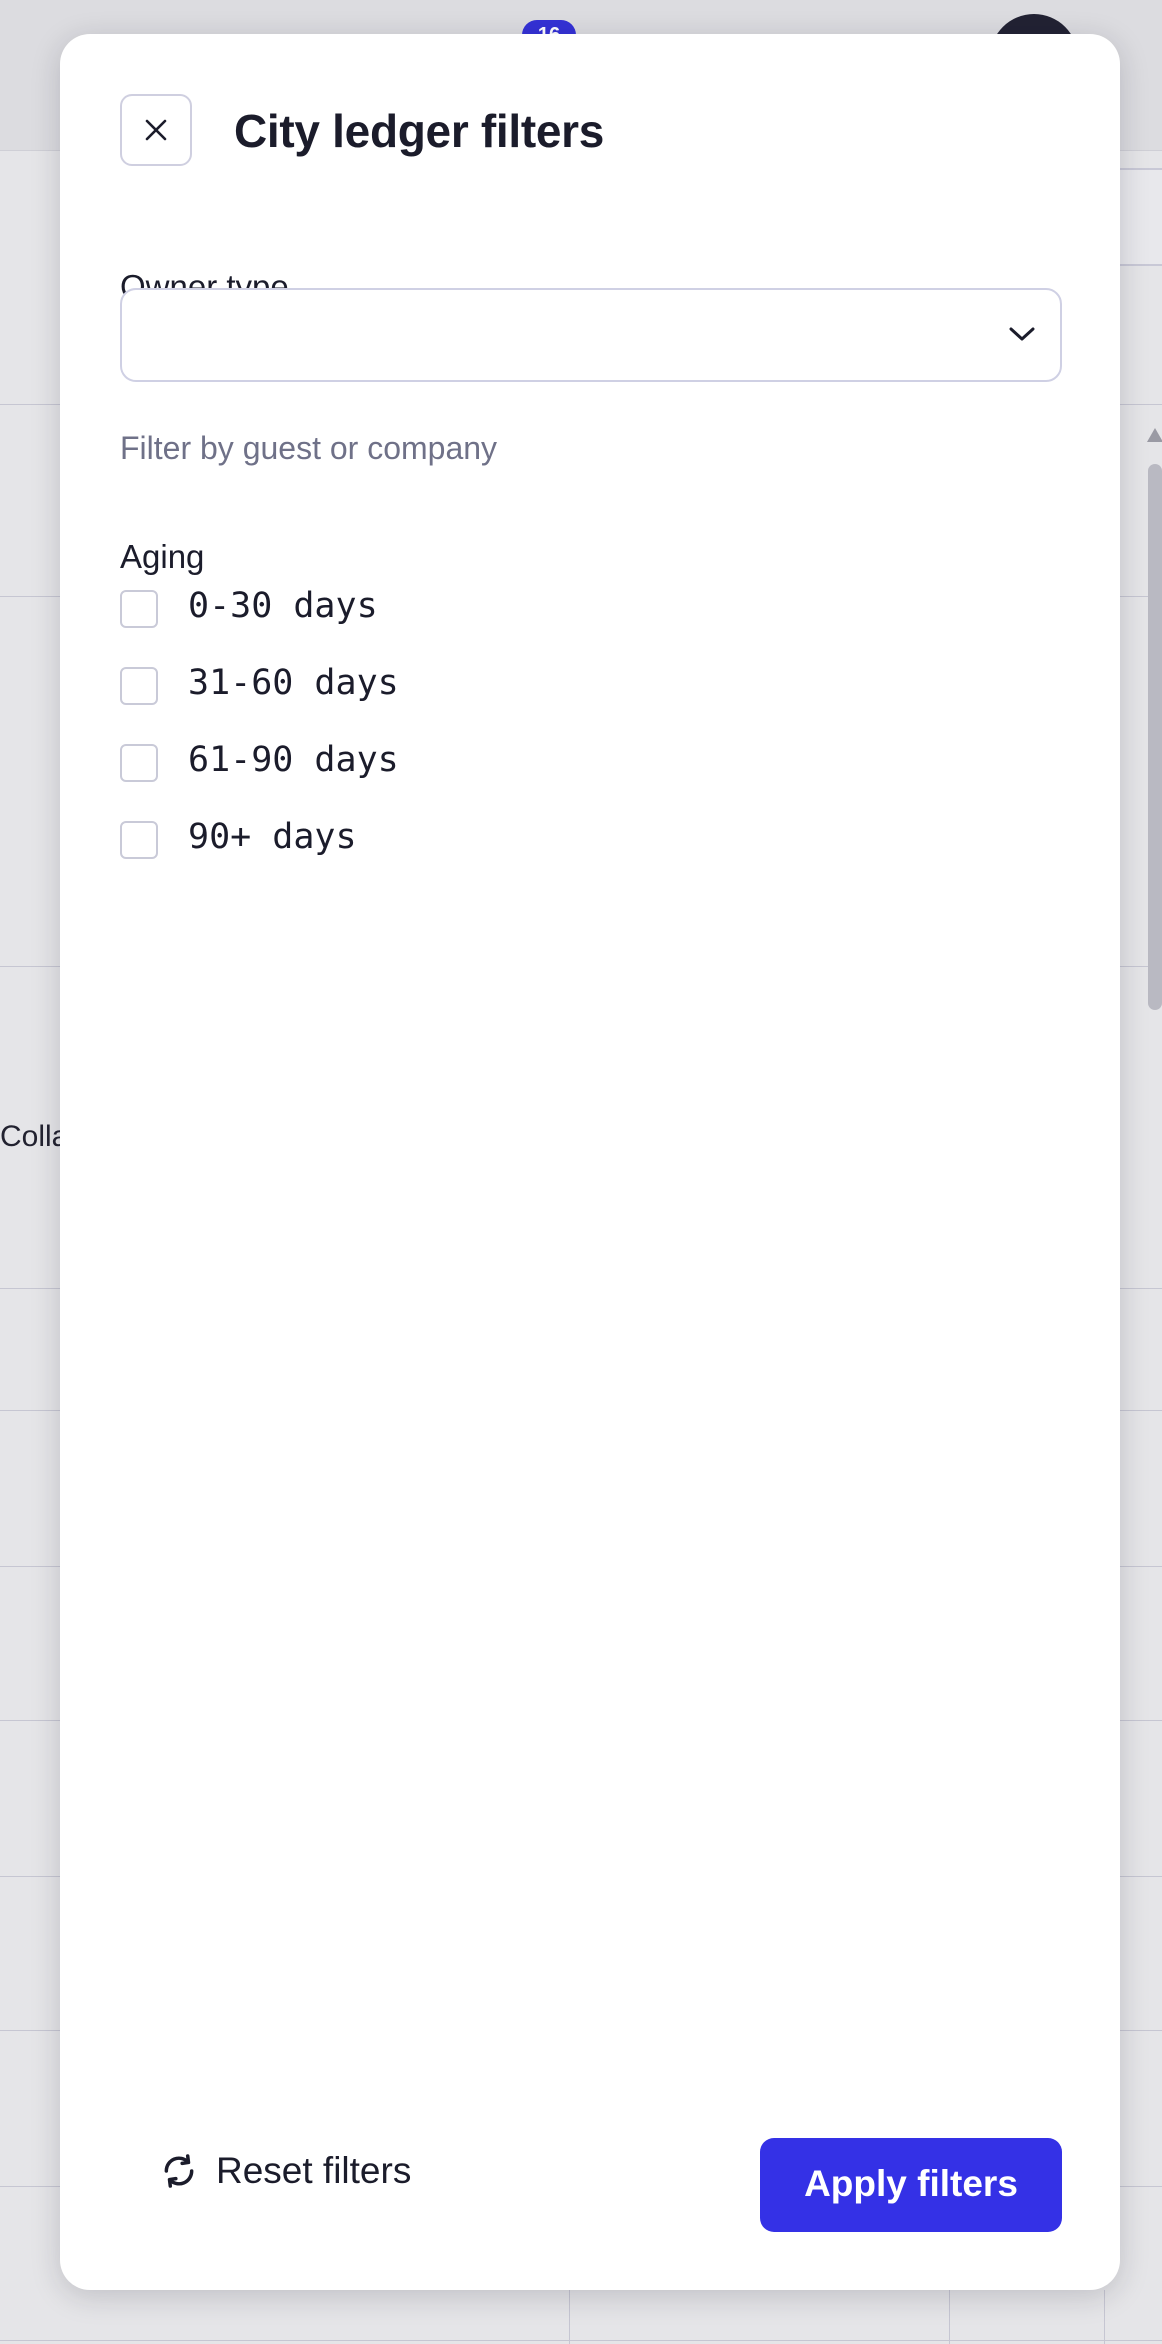  I want to click on apply-filters-label: Apply filters, so click(911, 2183).